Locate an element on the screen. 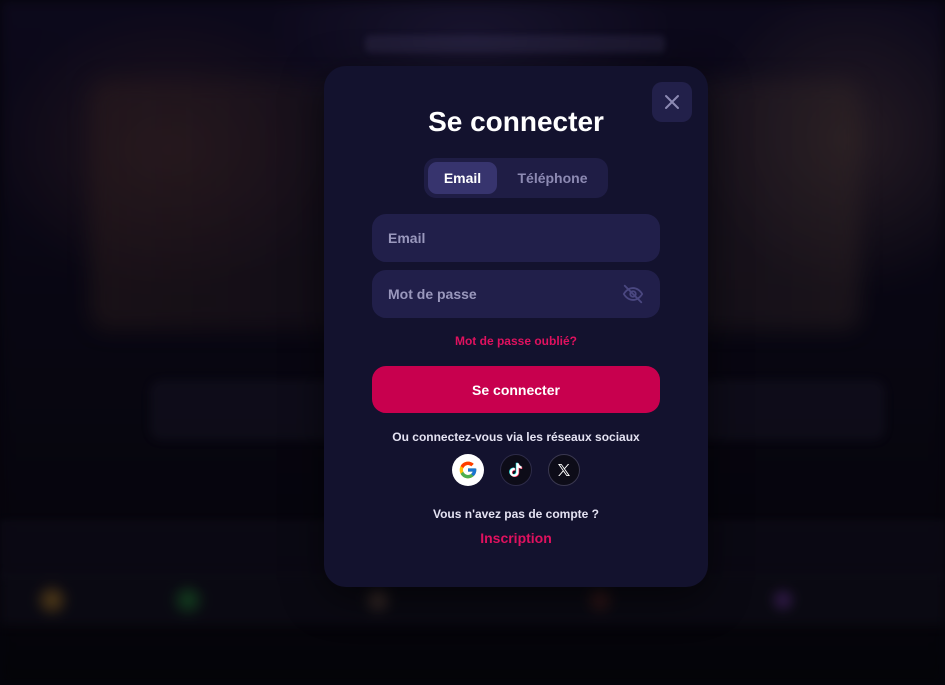  tiktok-icon is located at coordinates (516, 470).